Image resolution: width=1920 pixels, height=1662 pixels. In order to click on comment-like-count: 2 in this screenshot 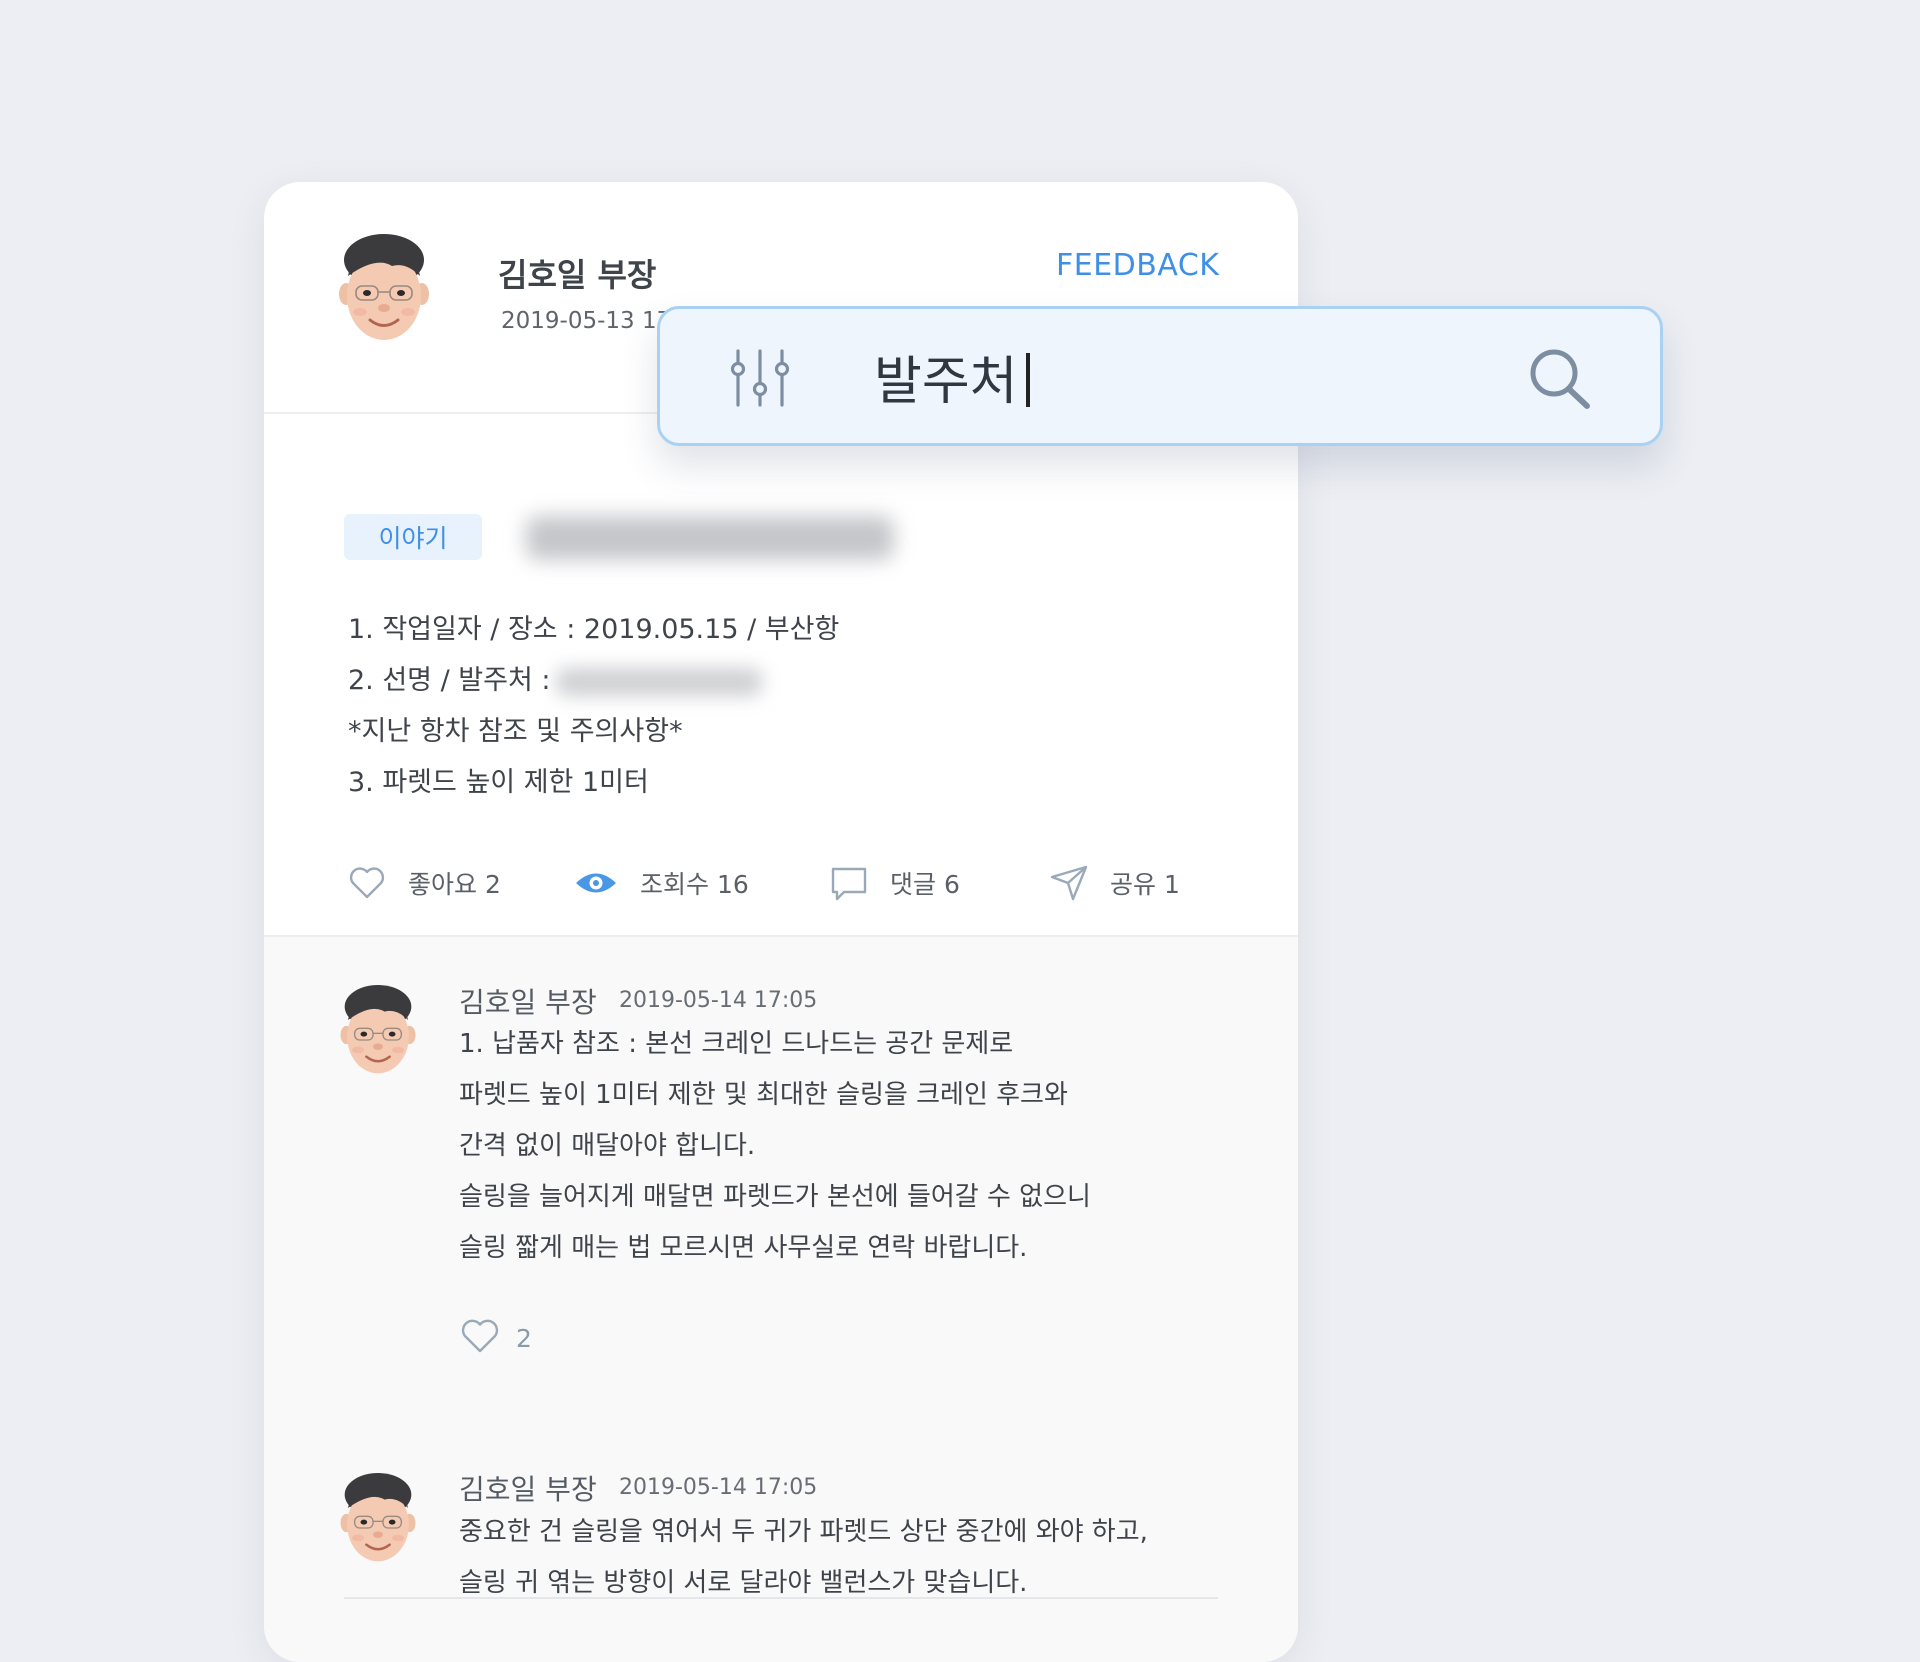, I will do `click(524, 1338)`.